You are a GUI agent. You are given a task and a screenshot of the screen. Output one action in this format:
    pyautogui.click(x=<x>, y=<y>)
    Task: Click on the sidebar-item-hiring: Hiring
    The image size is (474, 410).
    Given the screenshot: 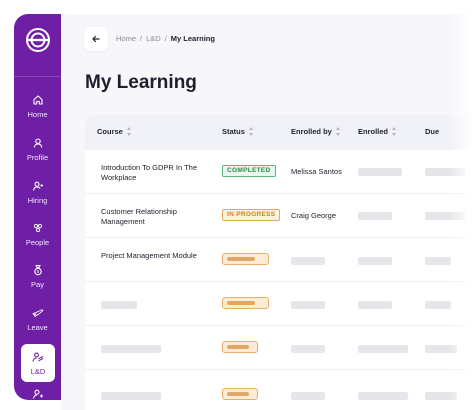 What is the action you would take?
    pyautogui.click(x=37, y=200)
    